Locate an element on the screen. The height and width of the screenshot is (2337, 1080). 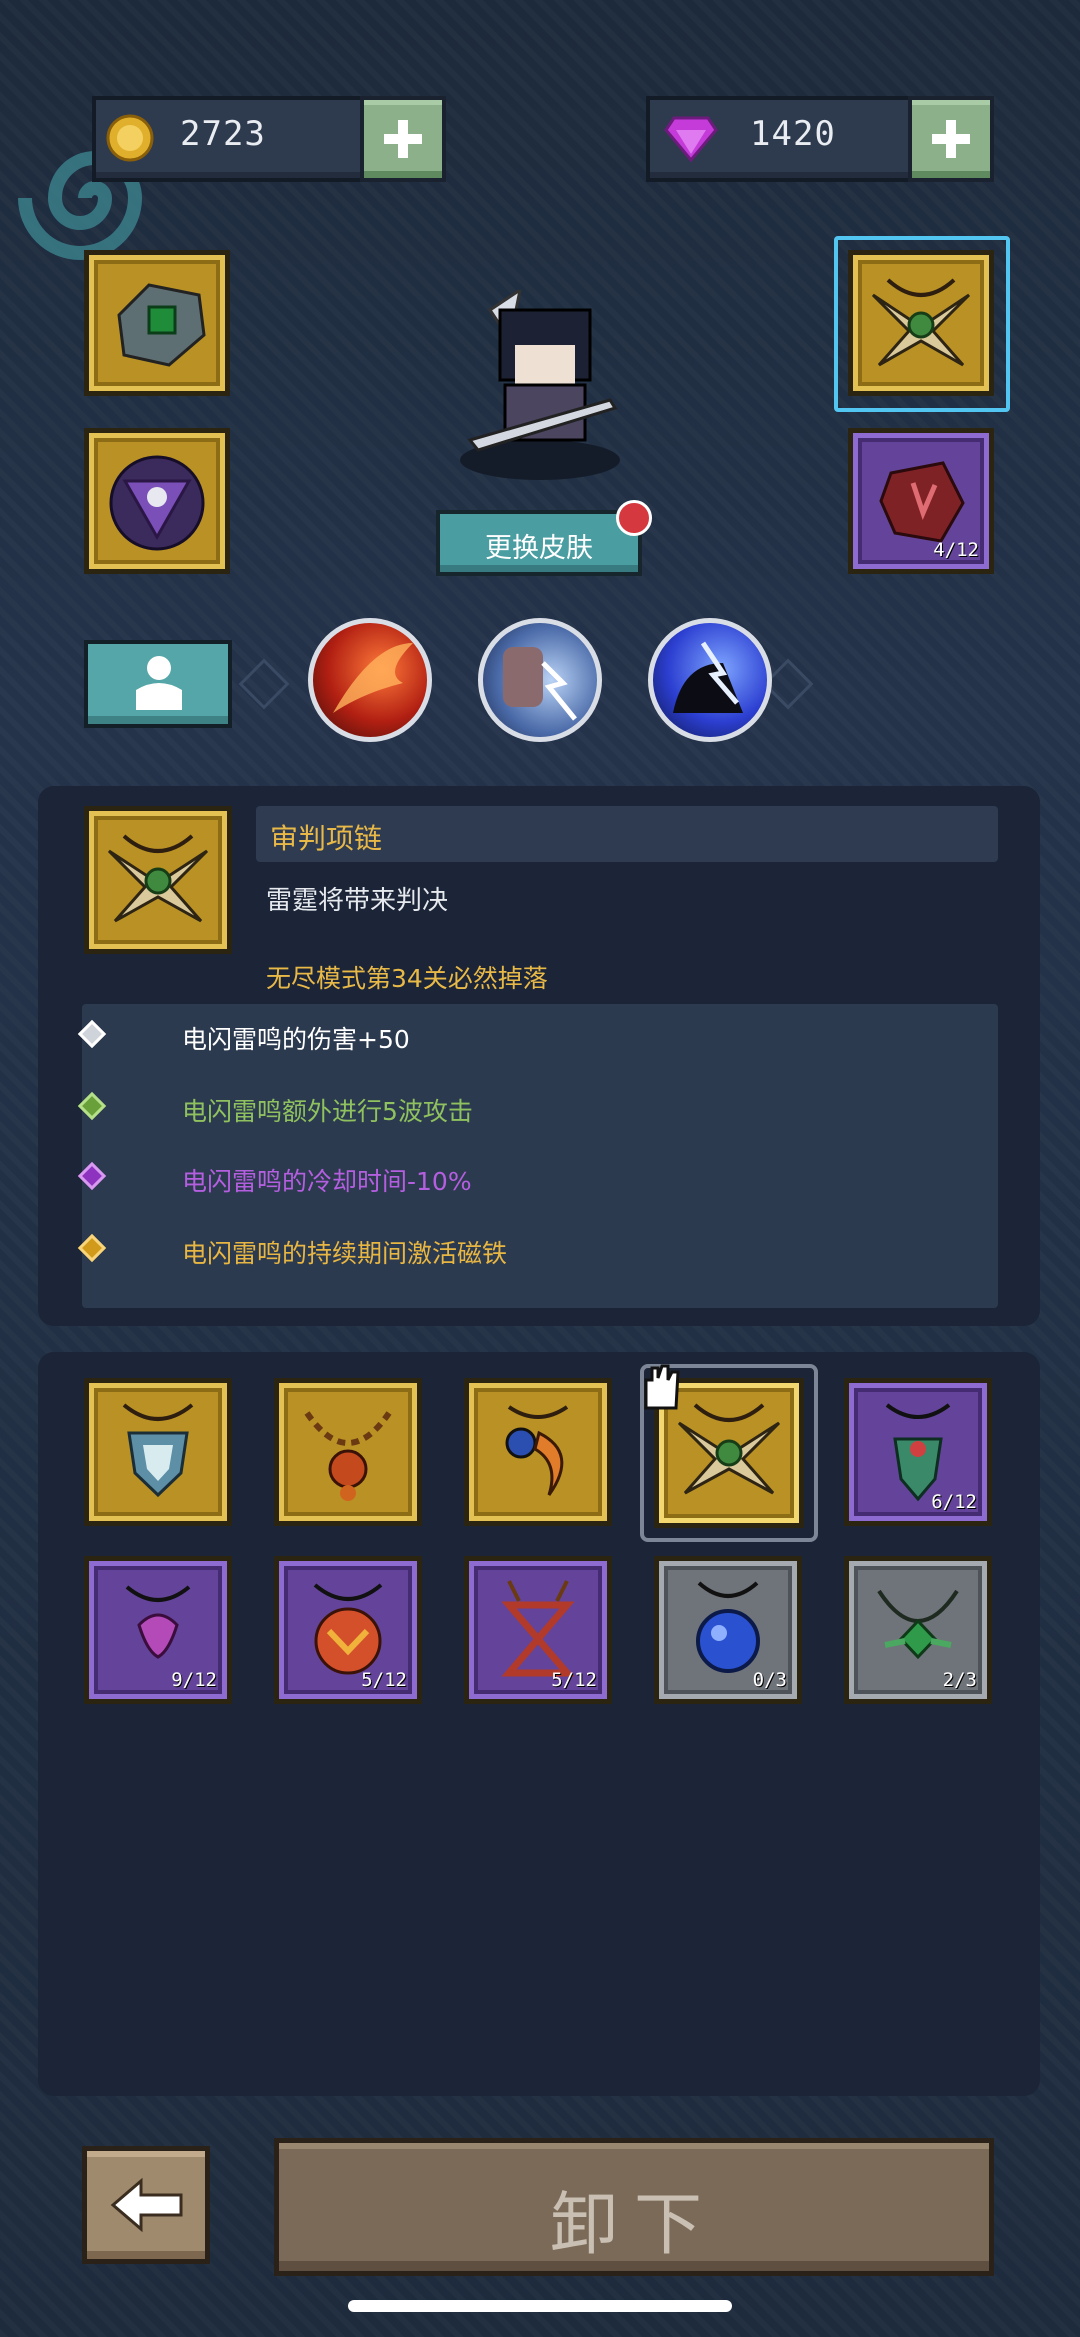
home-indicator is located at coordinates (540, 2306).